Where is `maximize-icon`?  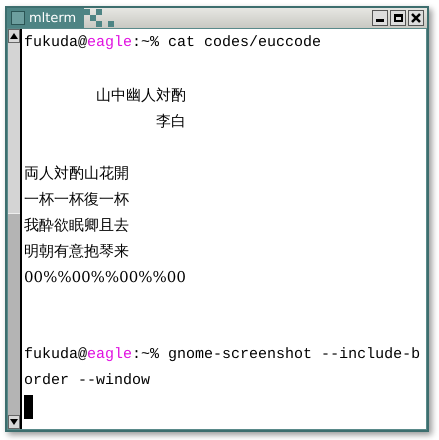 maximize-icon is located at coordinates (398, 18).